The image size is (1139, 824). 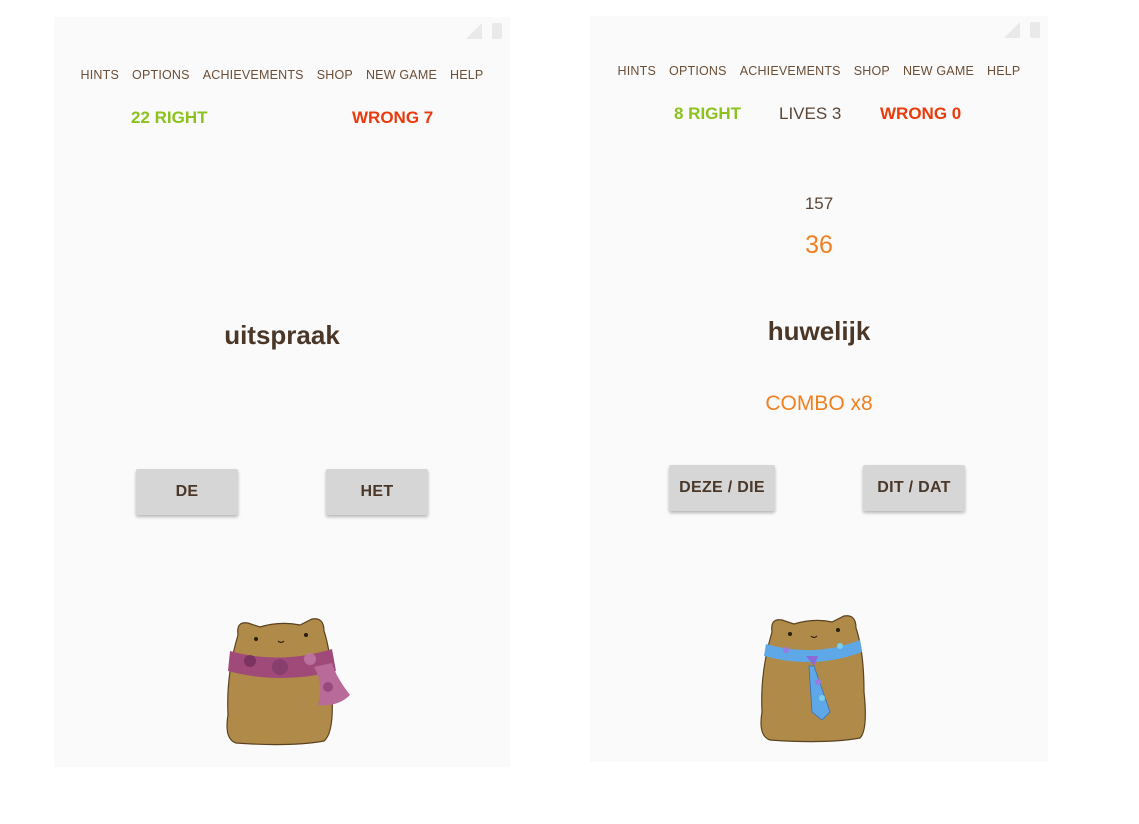 I want to click on deze-die-button: DEZE / DIE, so click(x=722, y=488).